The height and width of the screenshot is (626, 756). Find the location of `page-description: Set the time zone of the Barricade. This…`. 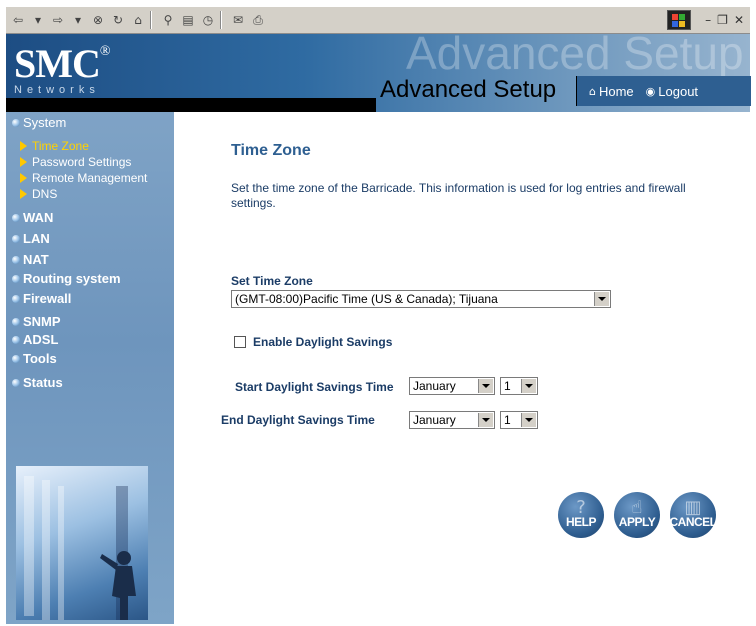

page-description: Set the time zone of the Barricade. This… is located at coordinates (458, 195).